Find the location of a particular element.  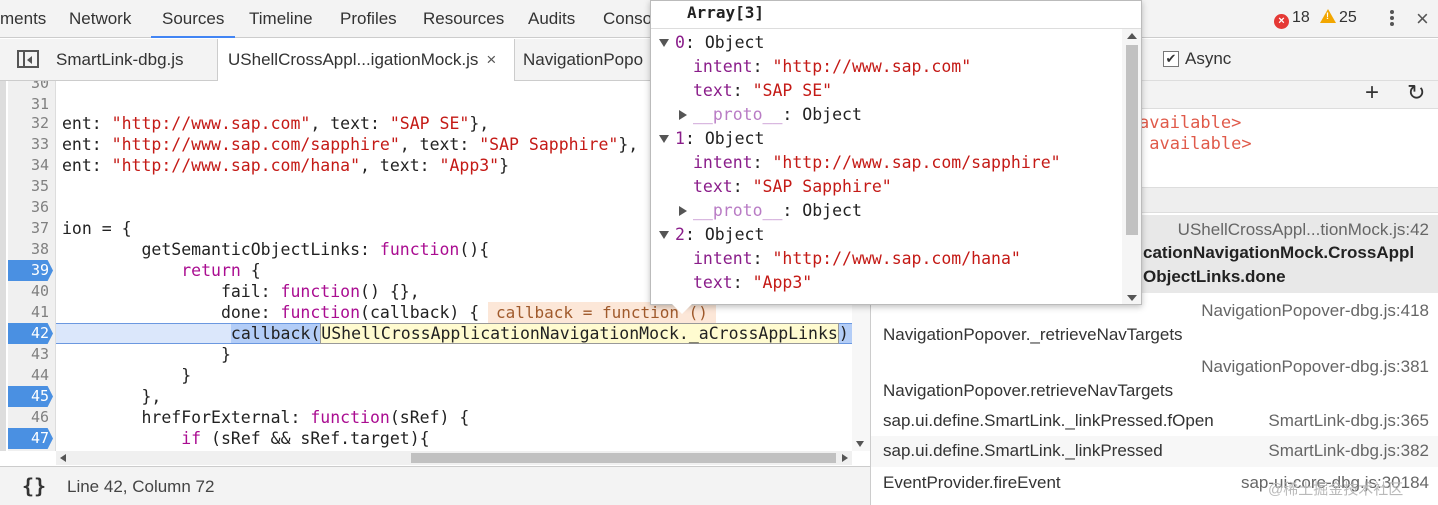

pretty-print-button: {} is located at coordinates (34, 486).